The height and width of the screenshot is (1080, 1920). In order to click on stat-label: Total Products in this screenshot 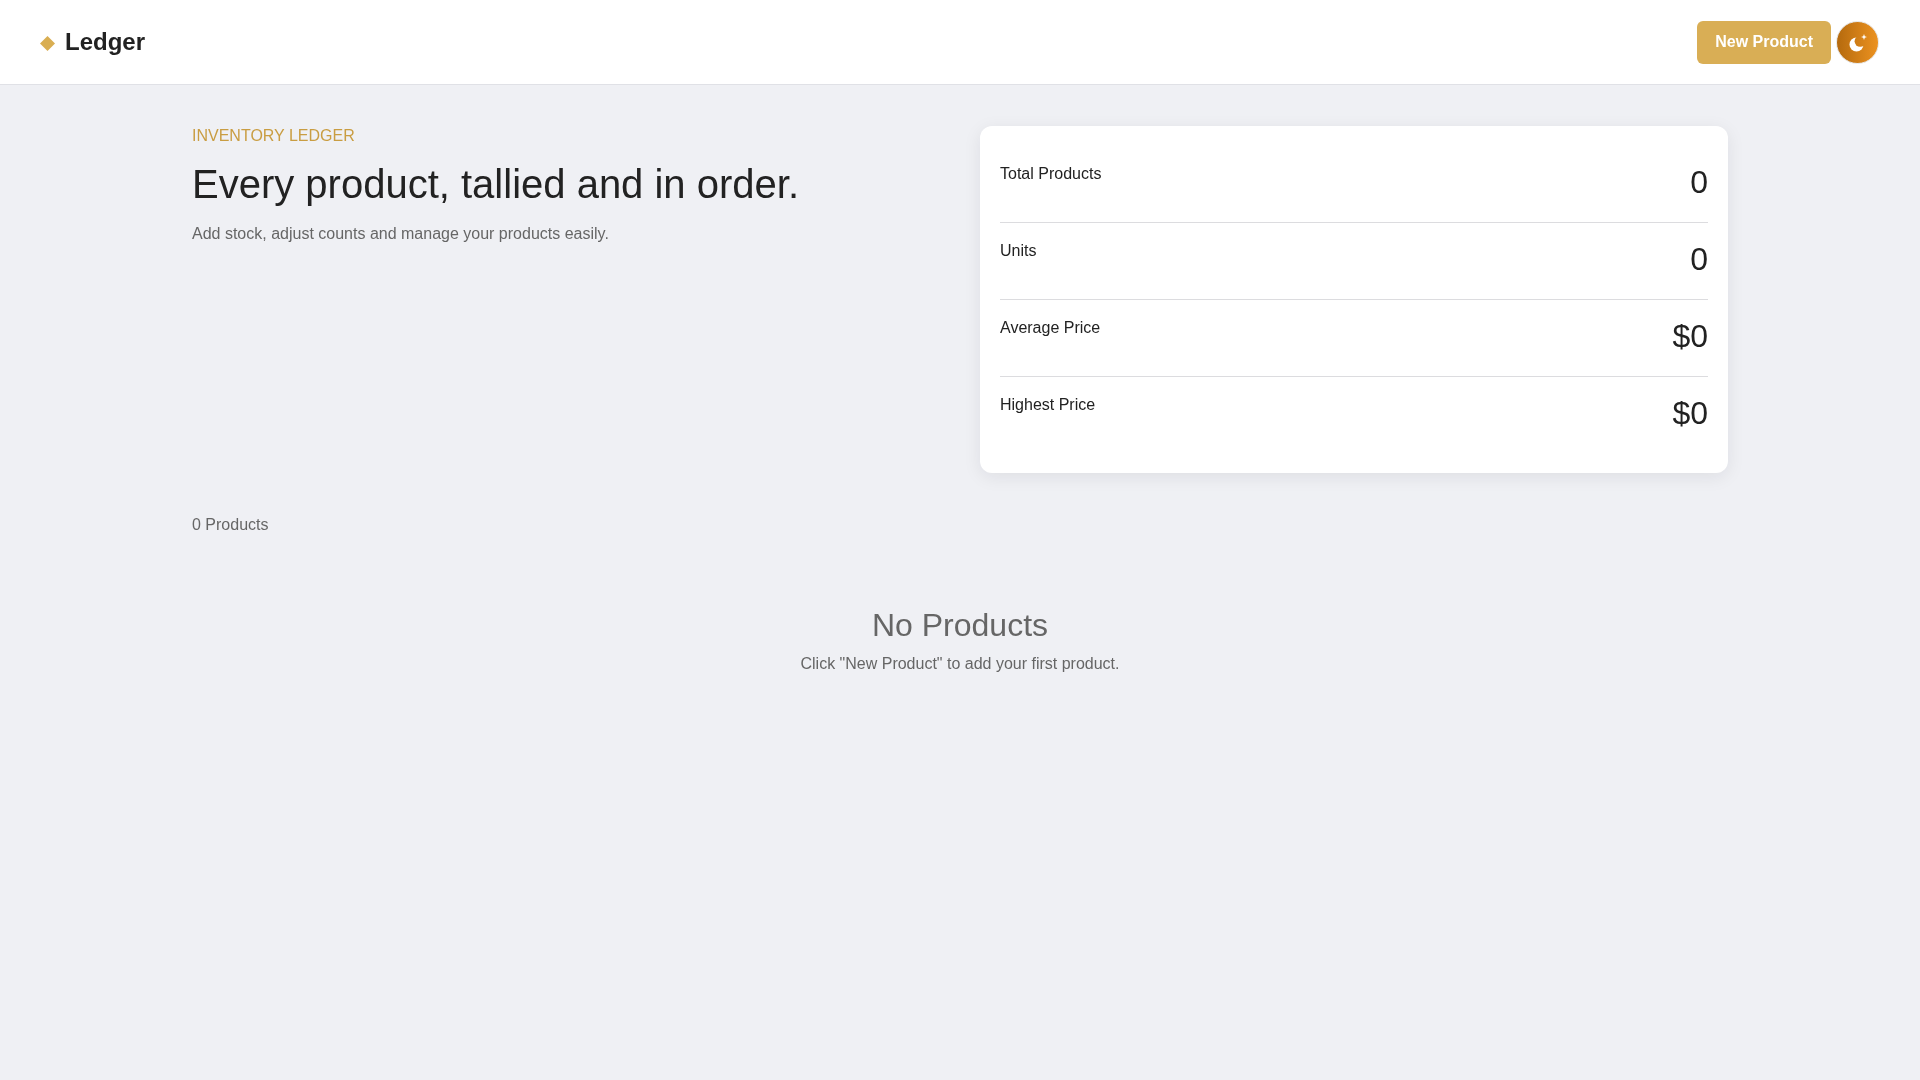, I will do `click(1051, 174)`.